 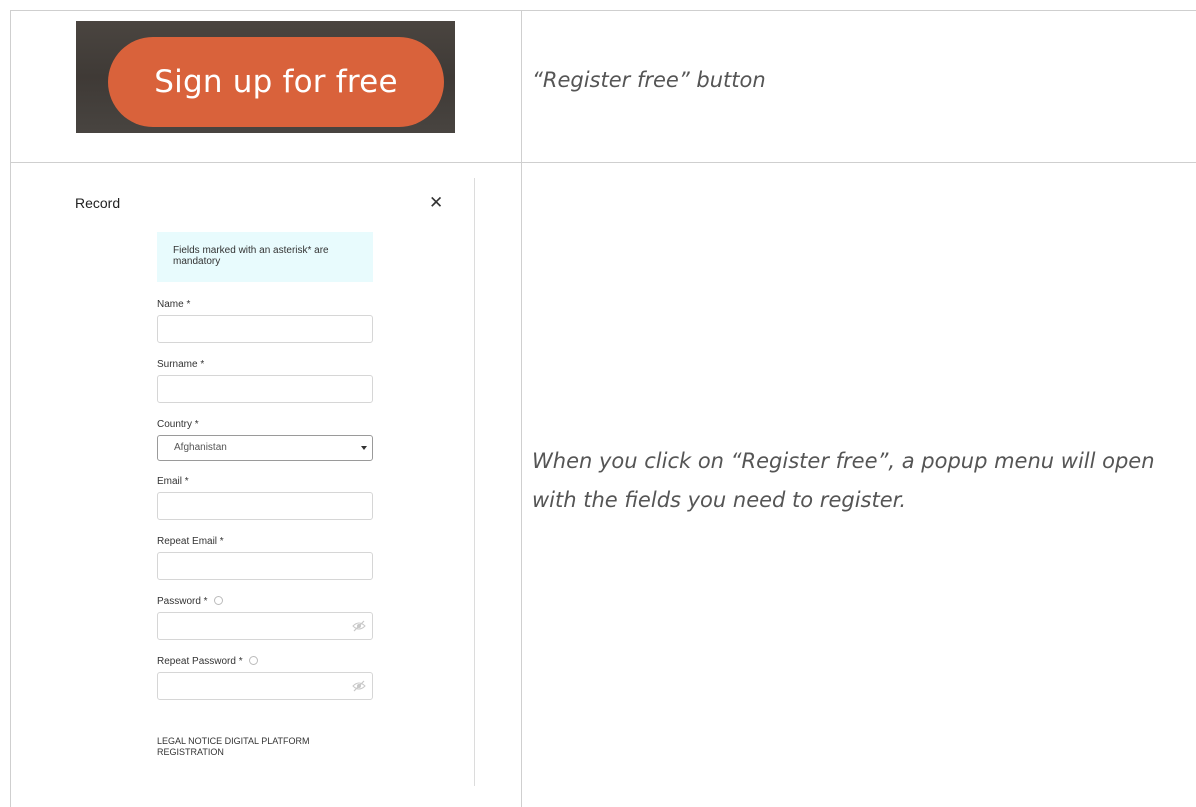 What do you see at coordinates (265, 448) in the screenshot?
I see `country-select: Afghanistan` at bounding box center [265, 448].